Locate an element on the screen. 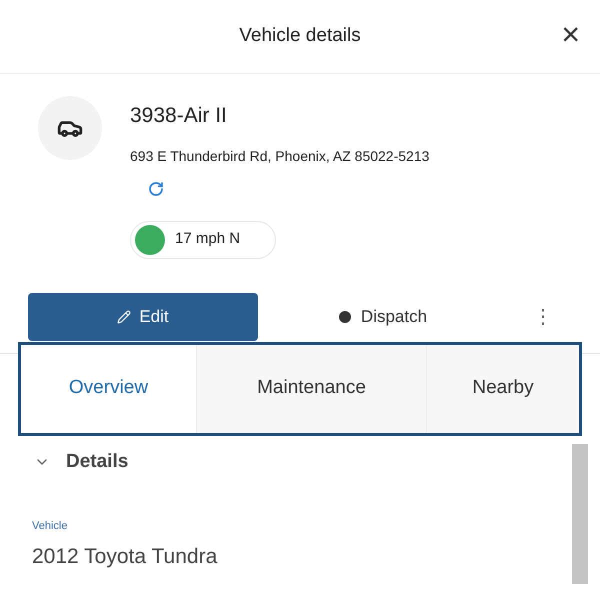 Image resolution: width=600 pixels, height=597 pixels. vehicle-address: 693 E Thunderbird Rd, Phoenix, AZ 85022-5213 is located at coordinates (280, 156).